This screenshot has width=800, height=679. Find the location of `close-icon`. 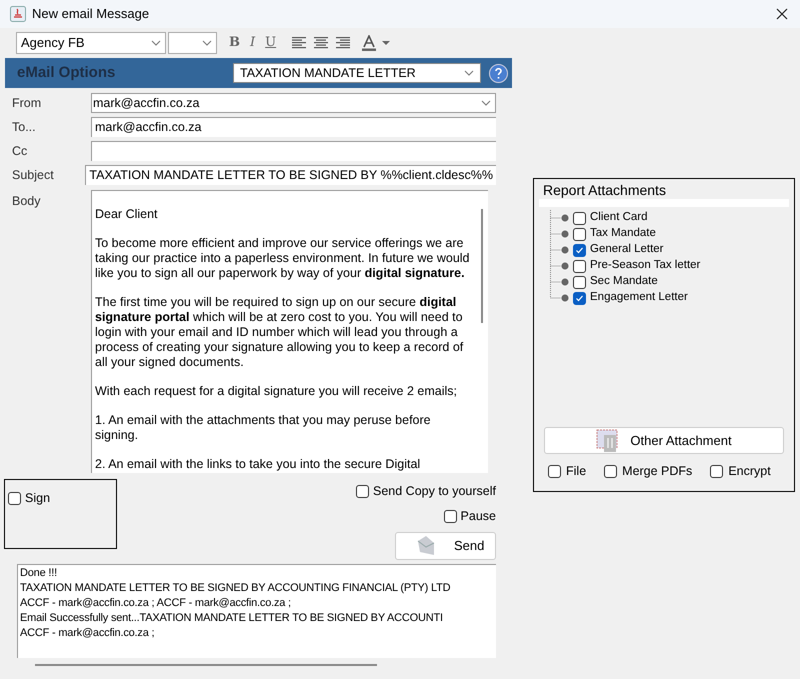

close-icon is located at coordinates (782, 14).